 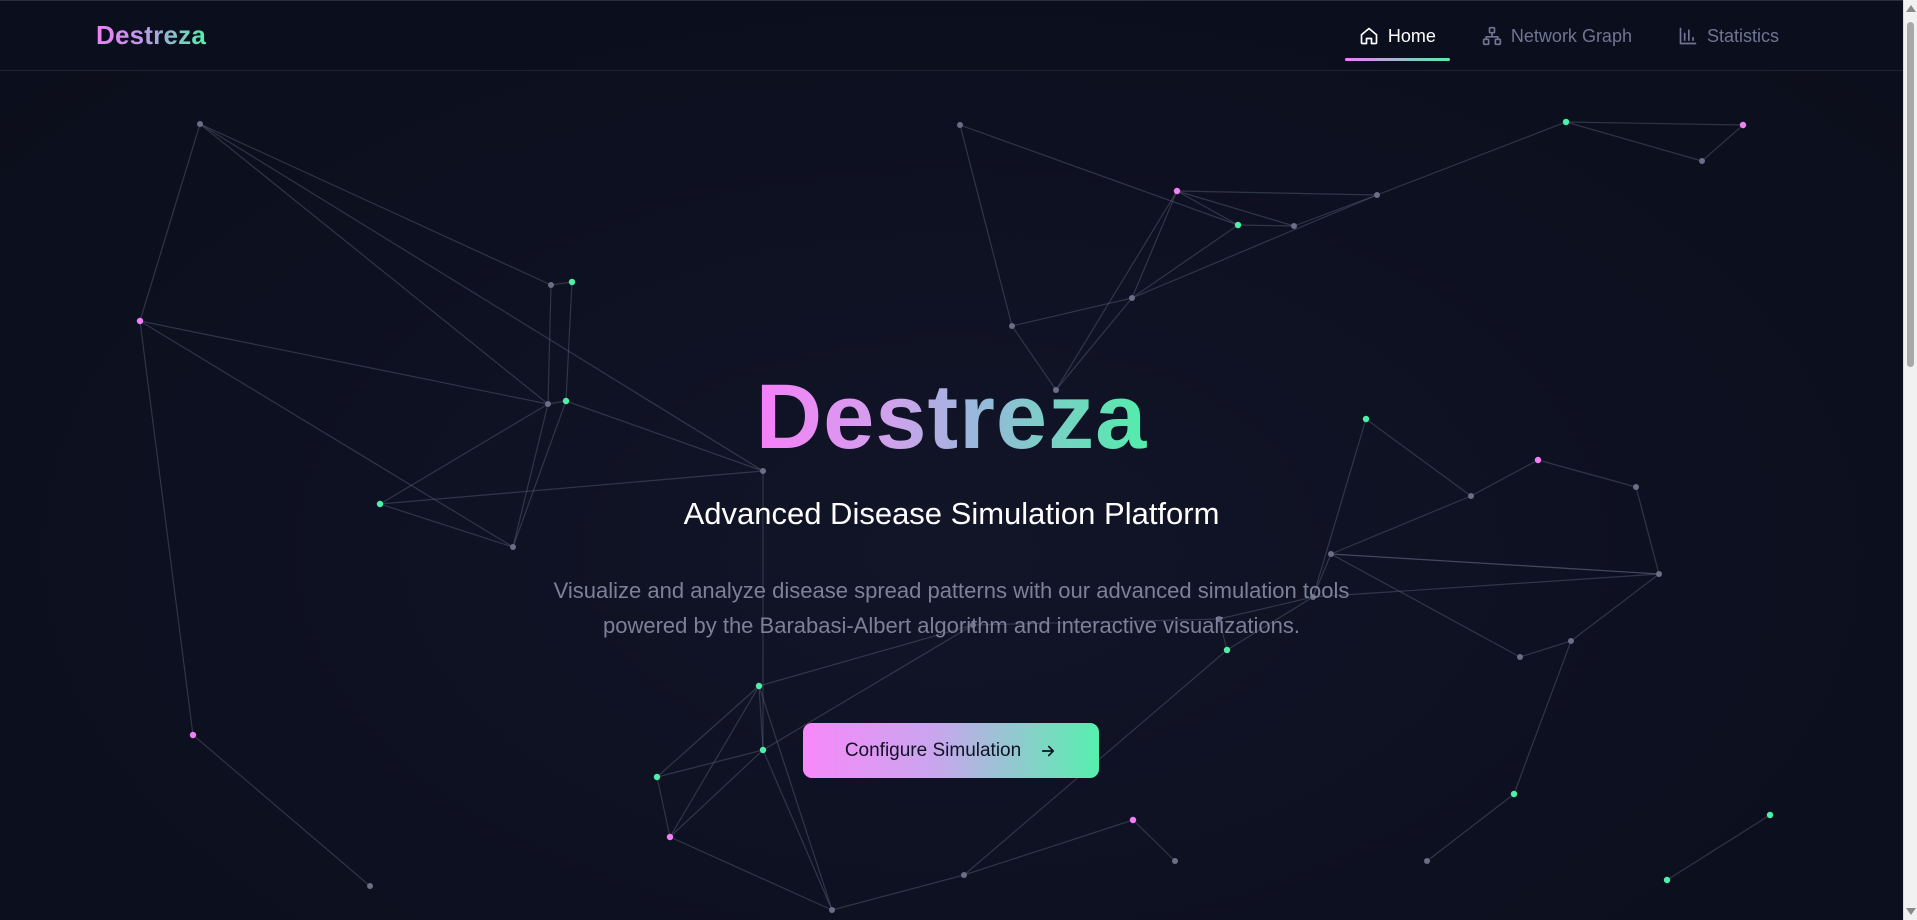 What do you see at coordinates (1911, 911) in the screenshot?
I see `scroll-down-icon` at bounding box center [1911, 911].